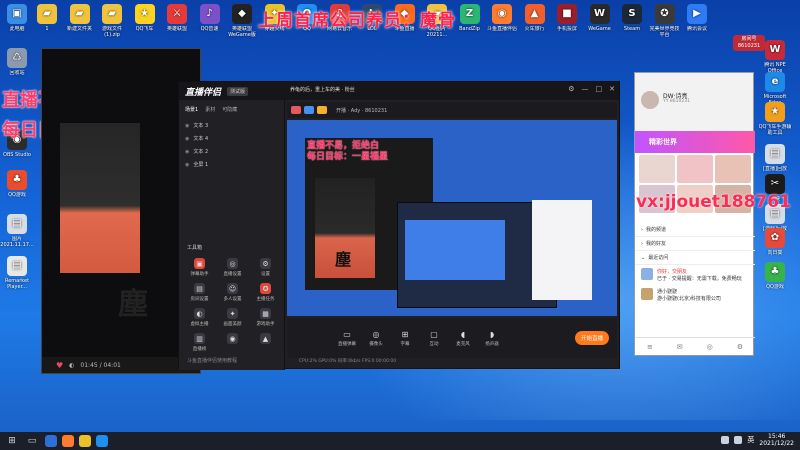  I want to click on desktop-icon: ♪ QQ音速, so click(210, 21).